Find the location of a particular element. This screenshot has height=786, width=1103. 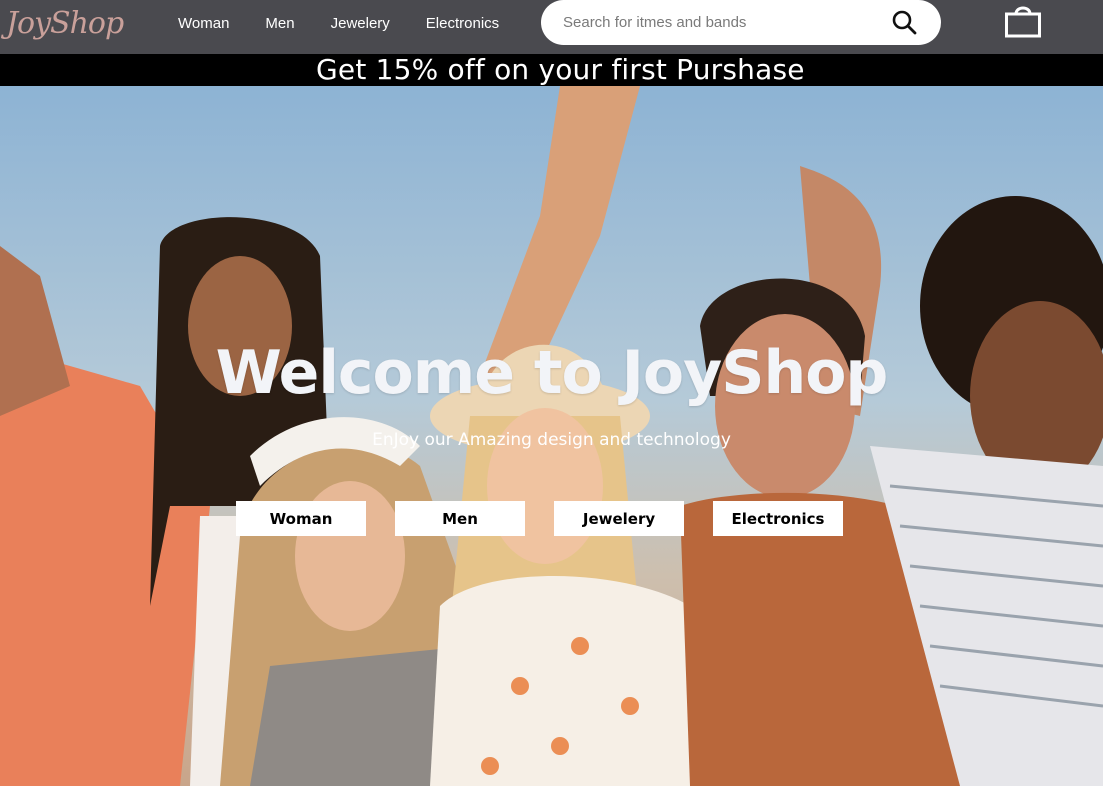

promo-text: Get 15% off on your first Purshase is located at coordinates (560, 69).